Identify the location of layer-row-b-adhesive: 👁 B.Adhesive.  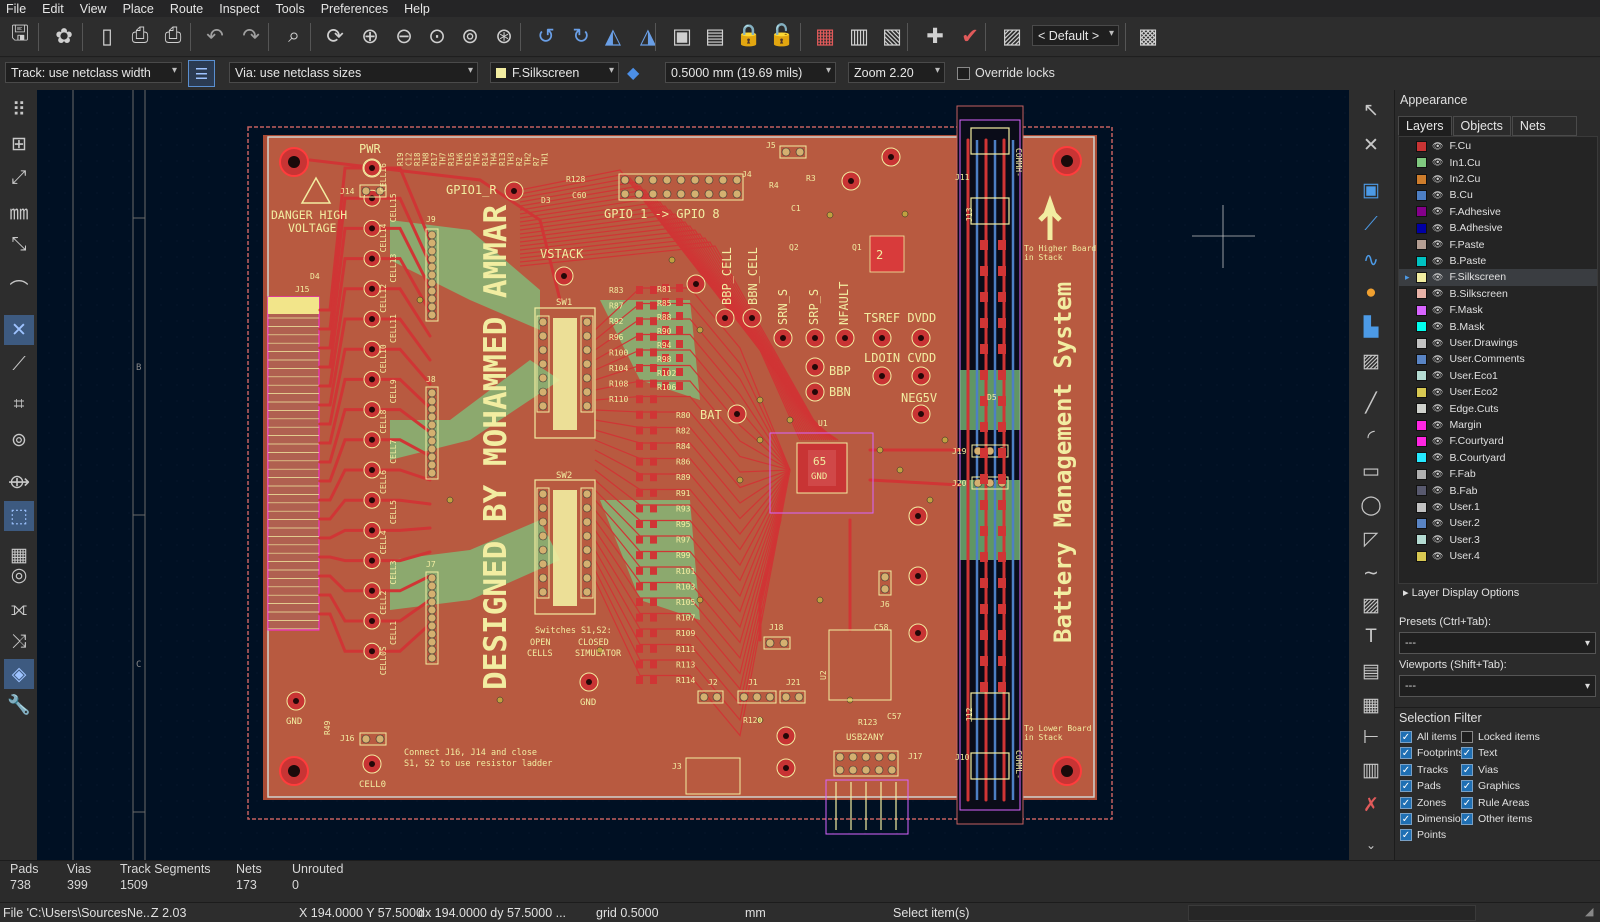
(1498, 228).